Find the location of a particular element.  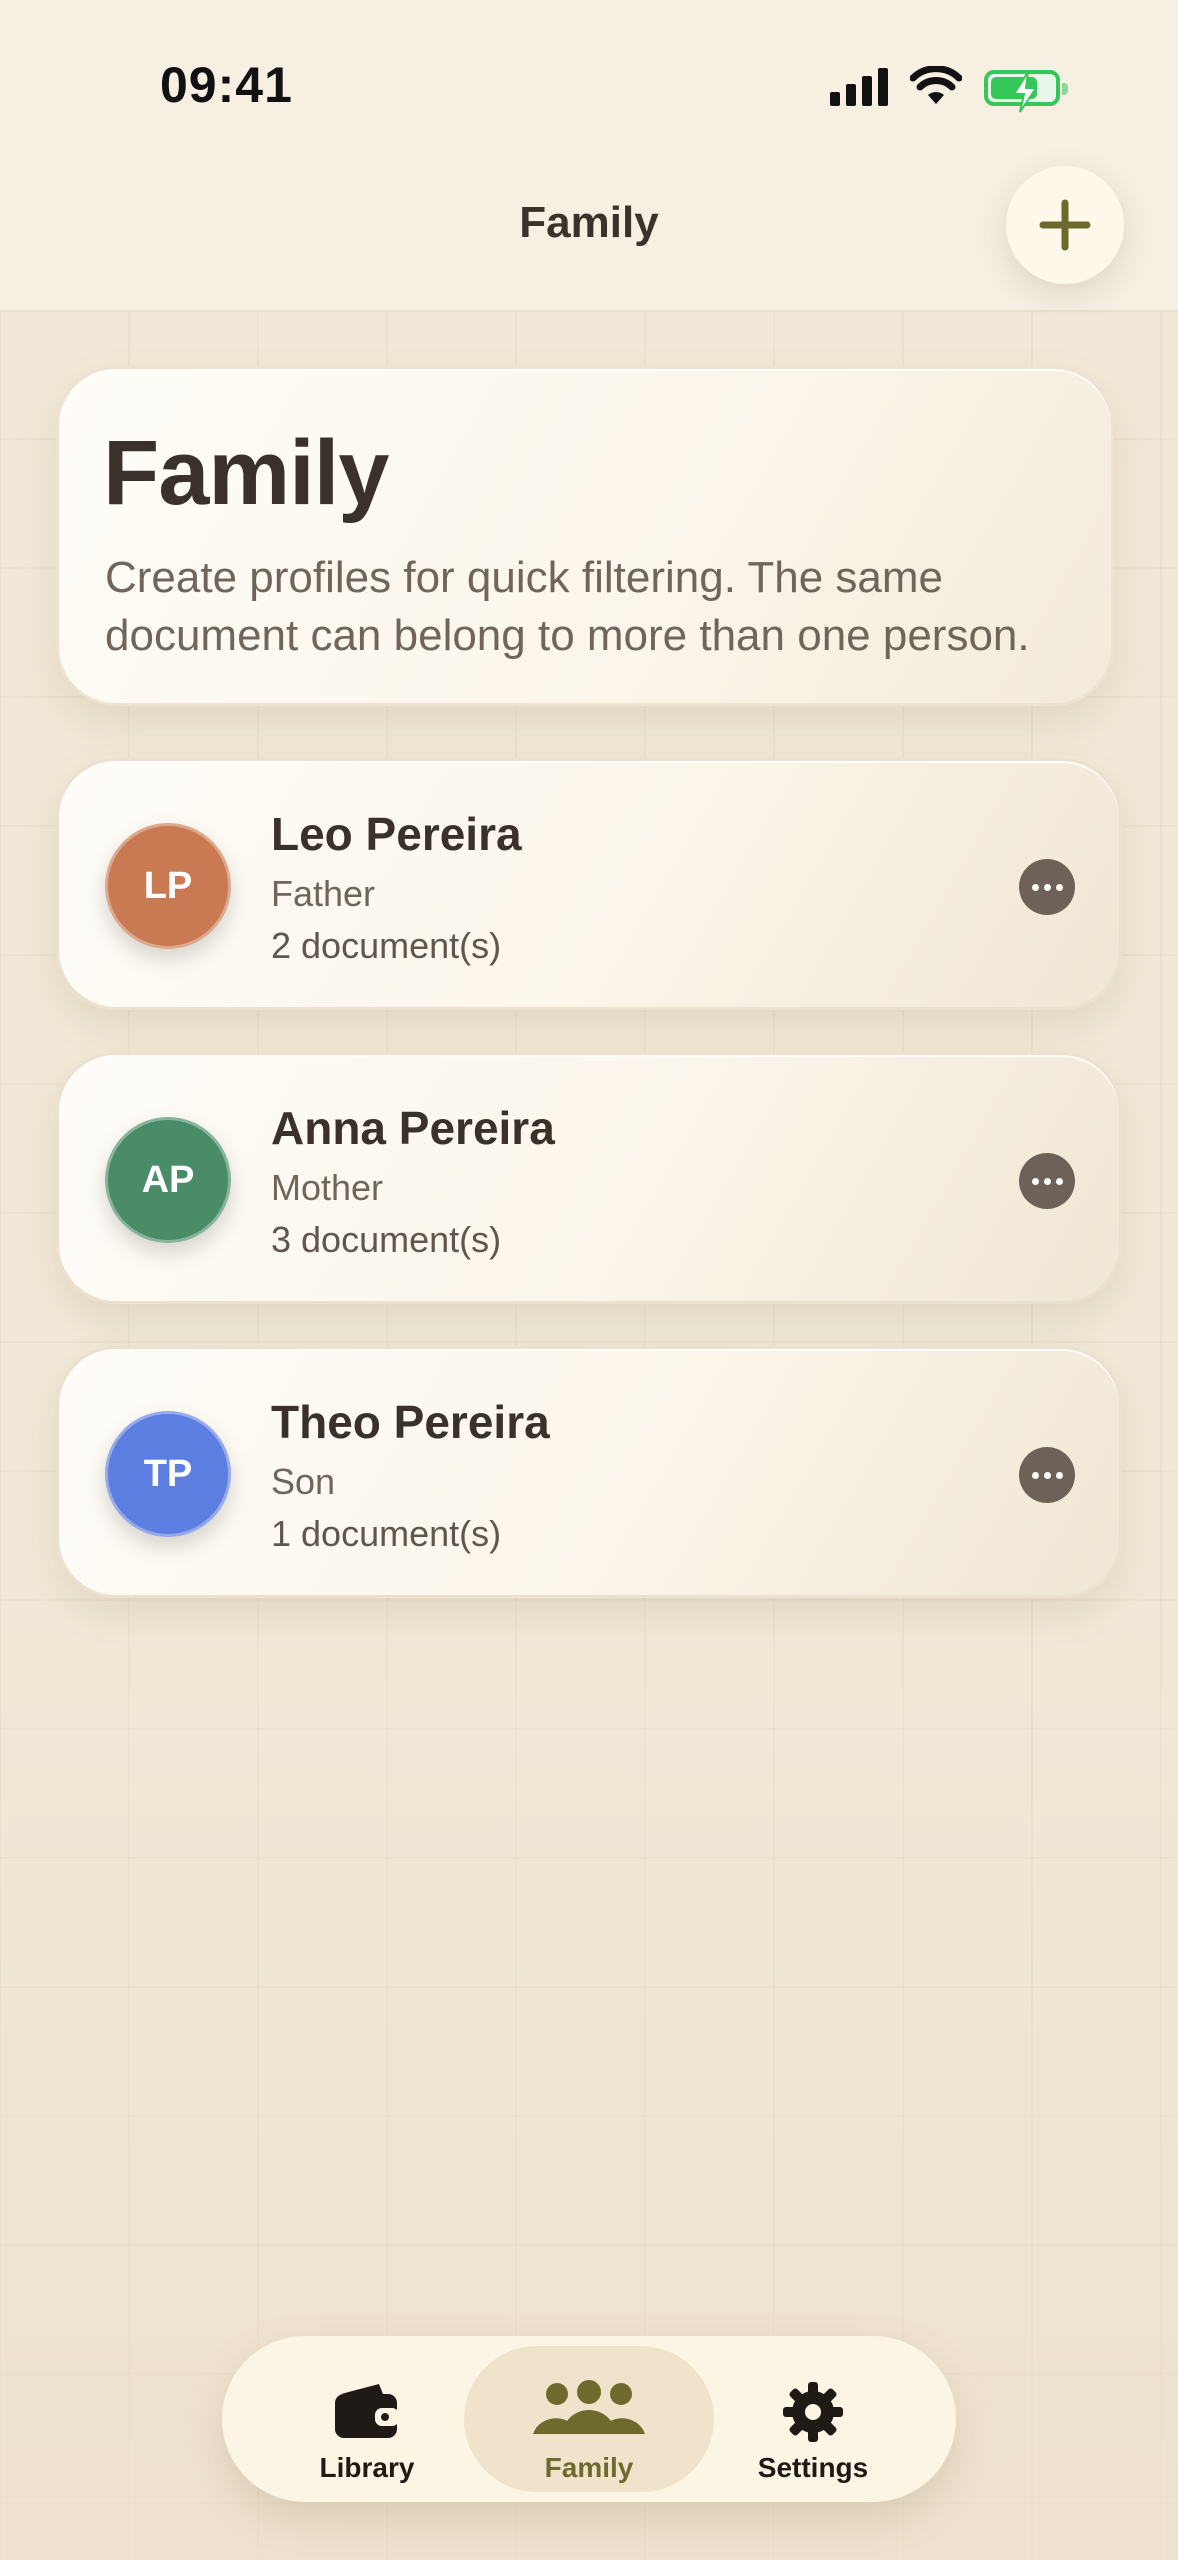

member-document-count: 2 document(s) is located at coordinates (386, 945).